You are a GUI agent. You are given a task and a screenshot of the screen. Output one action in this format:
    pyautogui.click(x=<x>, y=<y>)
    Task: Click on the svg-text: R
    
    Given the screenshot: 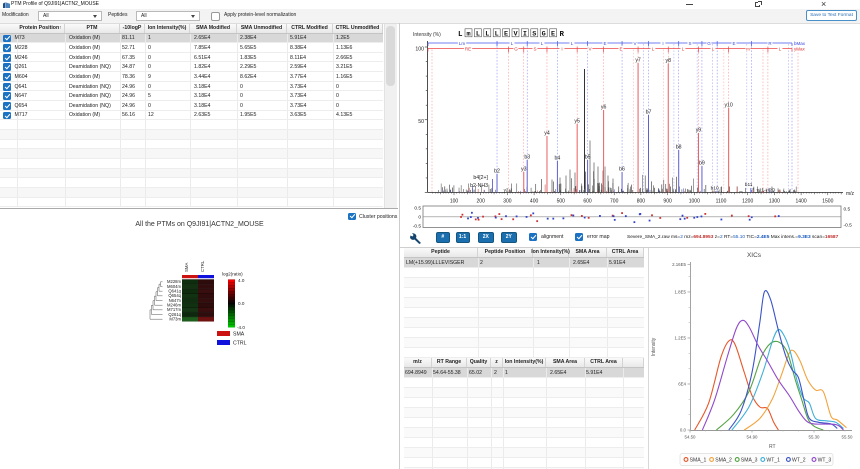 What is the action you would take?
    pyautogui.click(x=562, y=35)
    